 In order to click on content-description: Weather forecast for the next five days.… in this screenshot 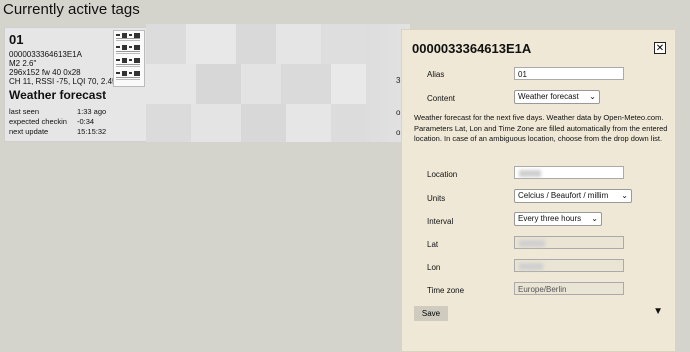, I will do `click(541, 128)`.